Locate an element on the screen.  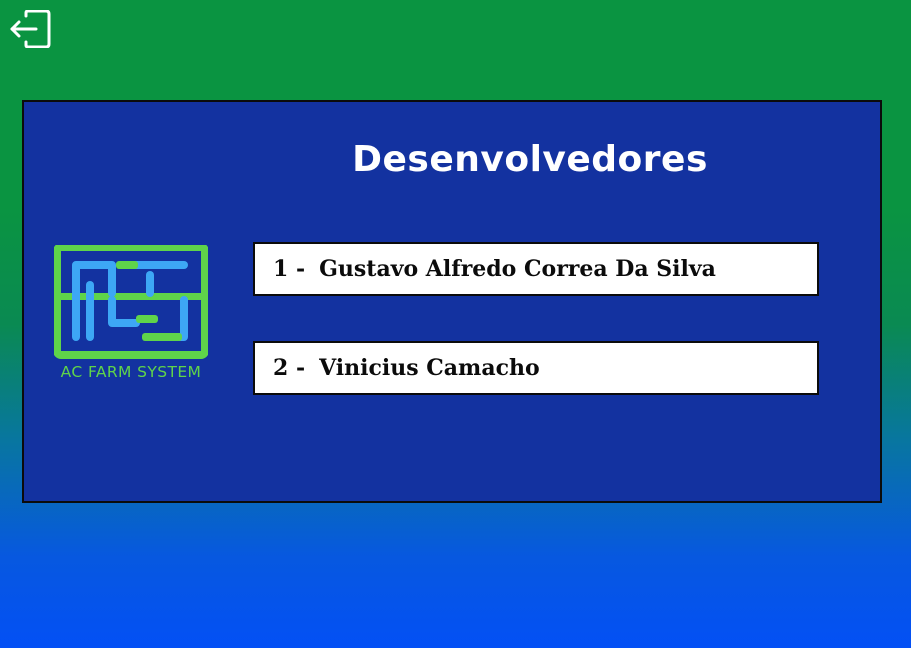
developer-number: 1 - is located at coordinates (289, 269).